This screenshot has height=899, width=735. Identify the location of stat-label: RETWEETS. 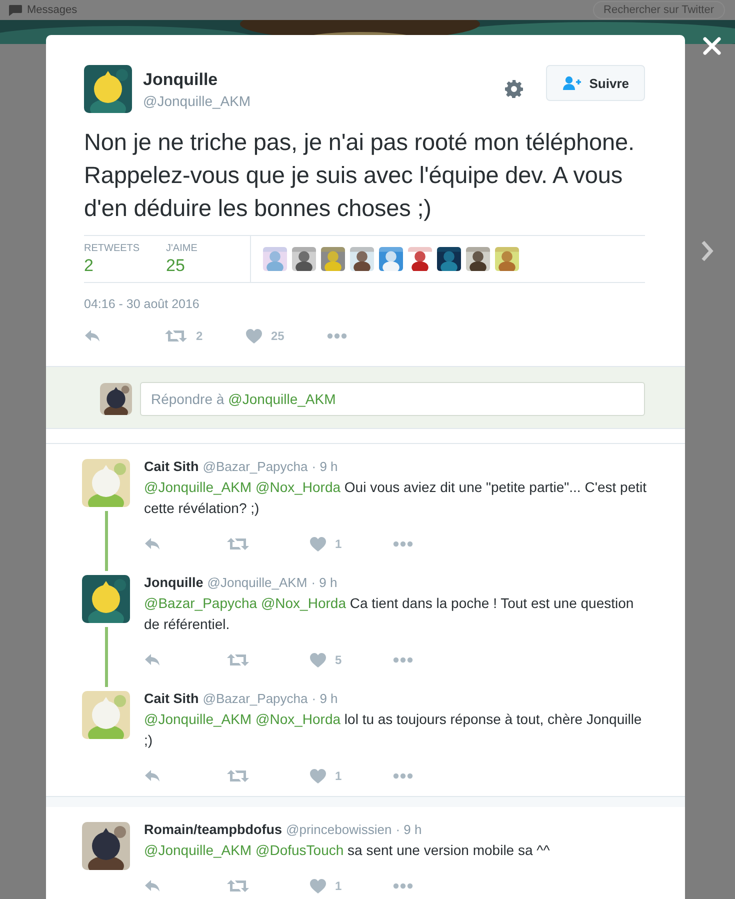
(112, 248).